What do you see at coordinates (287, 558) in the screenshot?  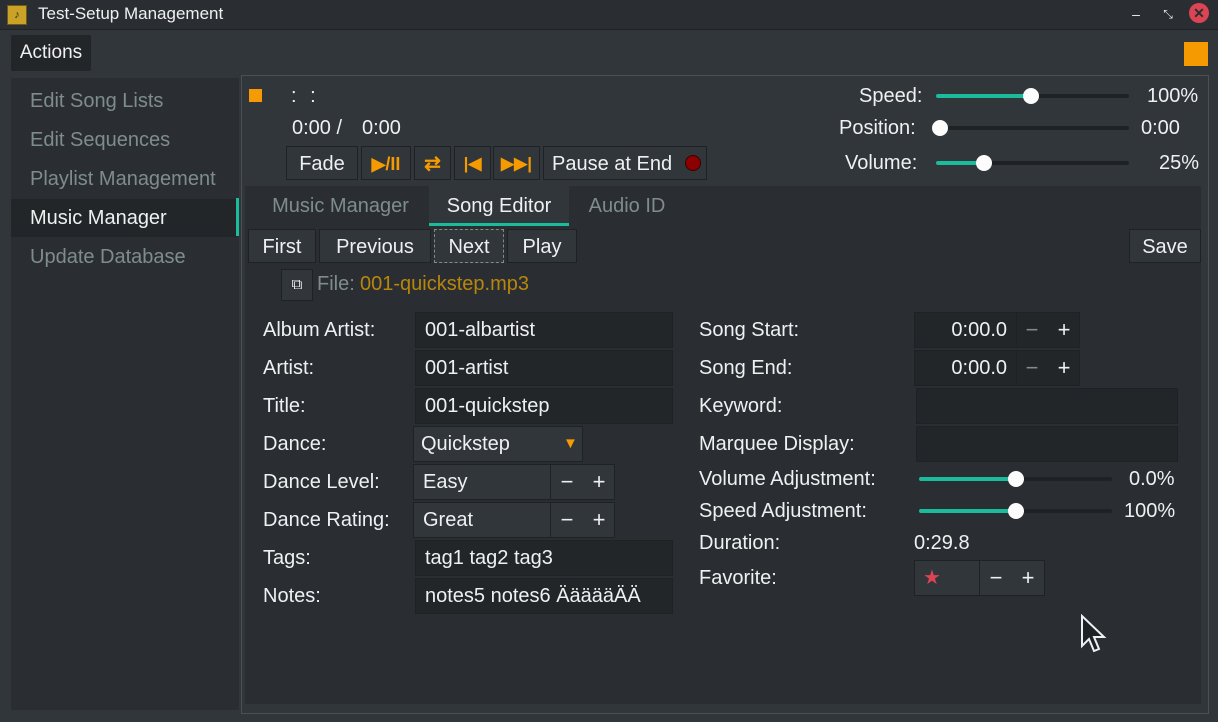 I see `tags-label: Tags:` at bounding box center [287, 558].